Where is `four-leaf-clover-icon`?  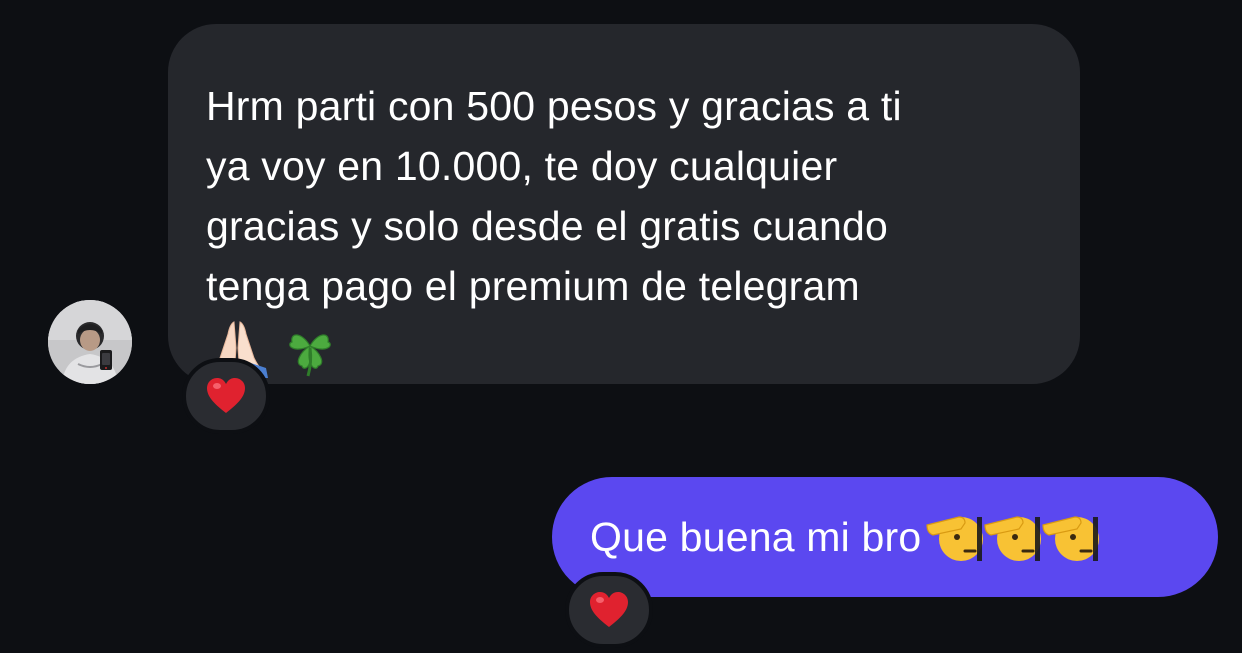 four-leaf-clover-icon is located at coordinates (310, 355).